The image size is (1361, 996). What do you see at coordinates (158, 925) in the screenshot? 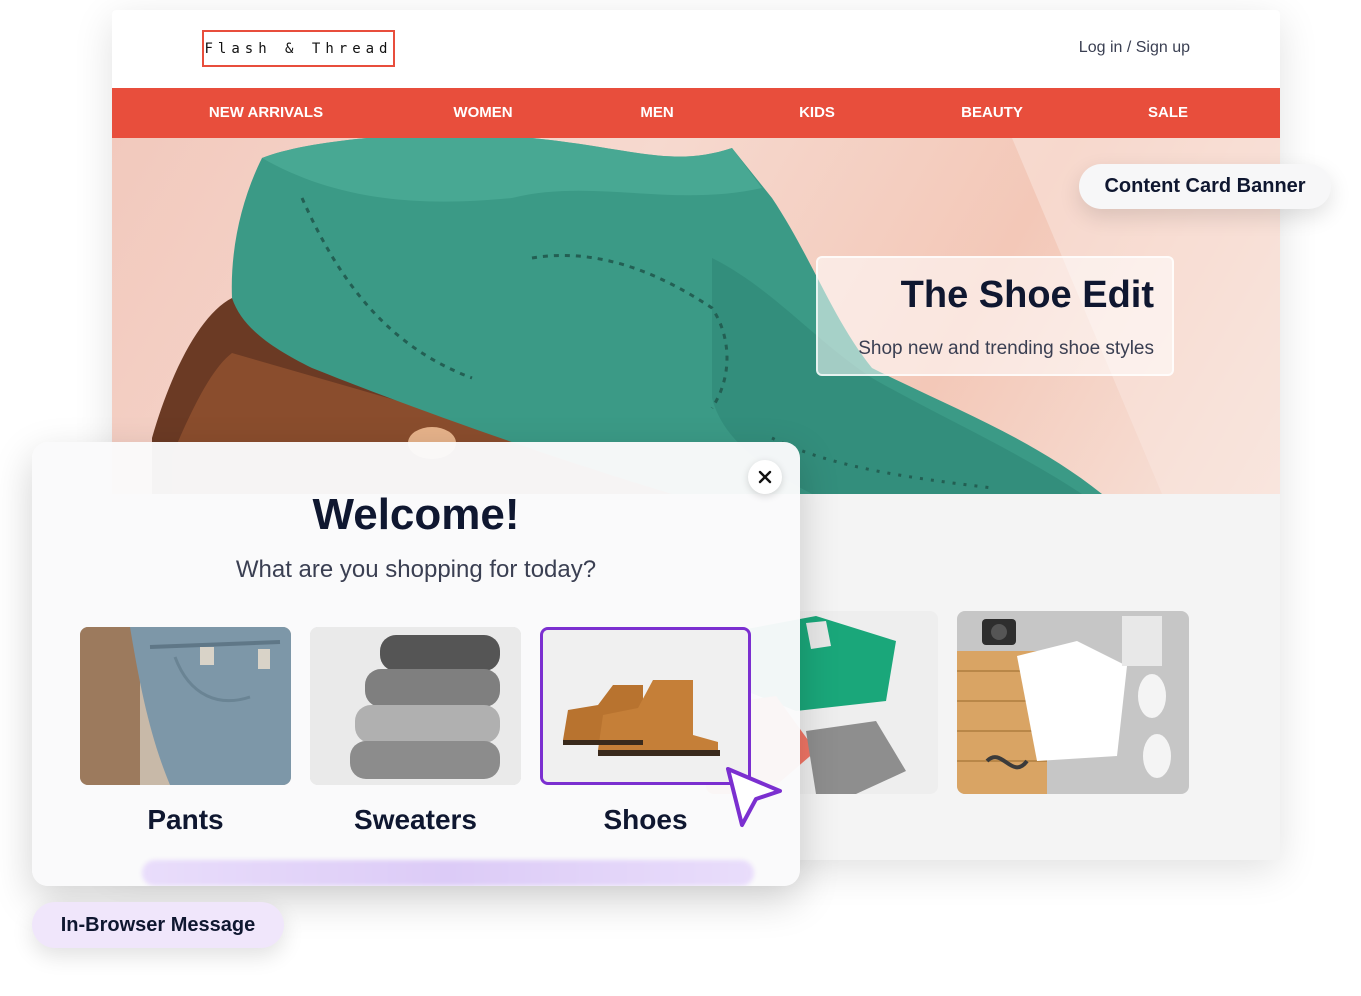
I see `in-browser-message-callout: In-Browser Message` at bounding box center [158, 925].